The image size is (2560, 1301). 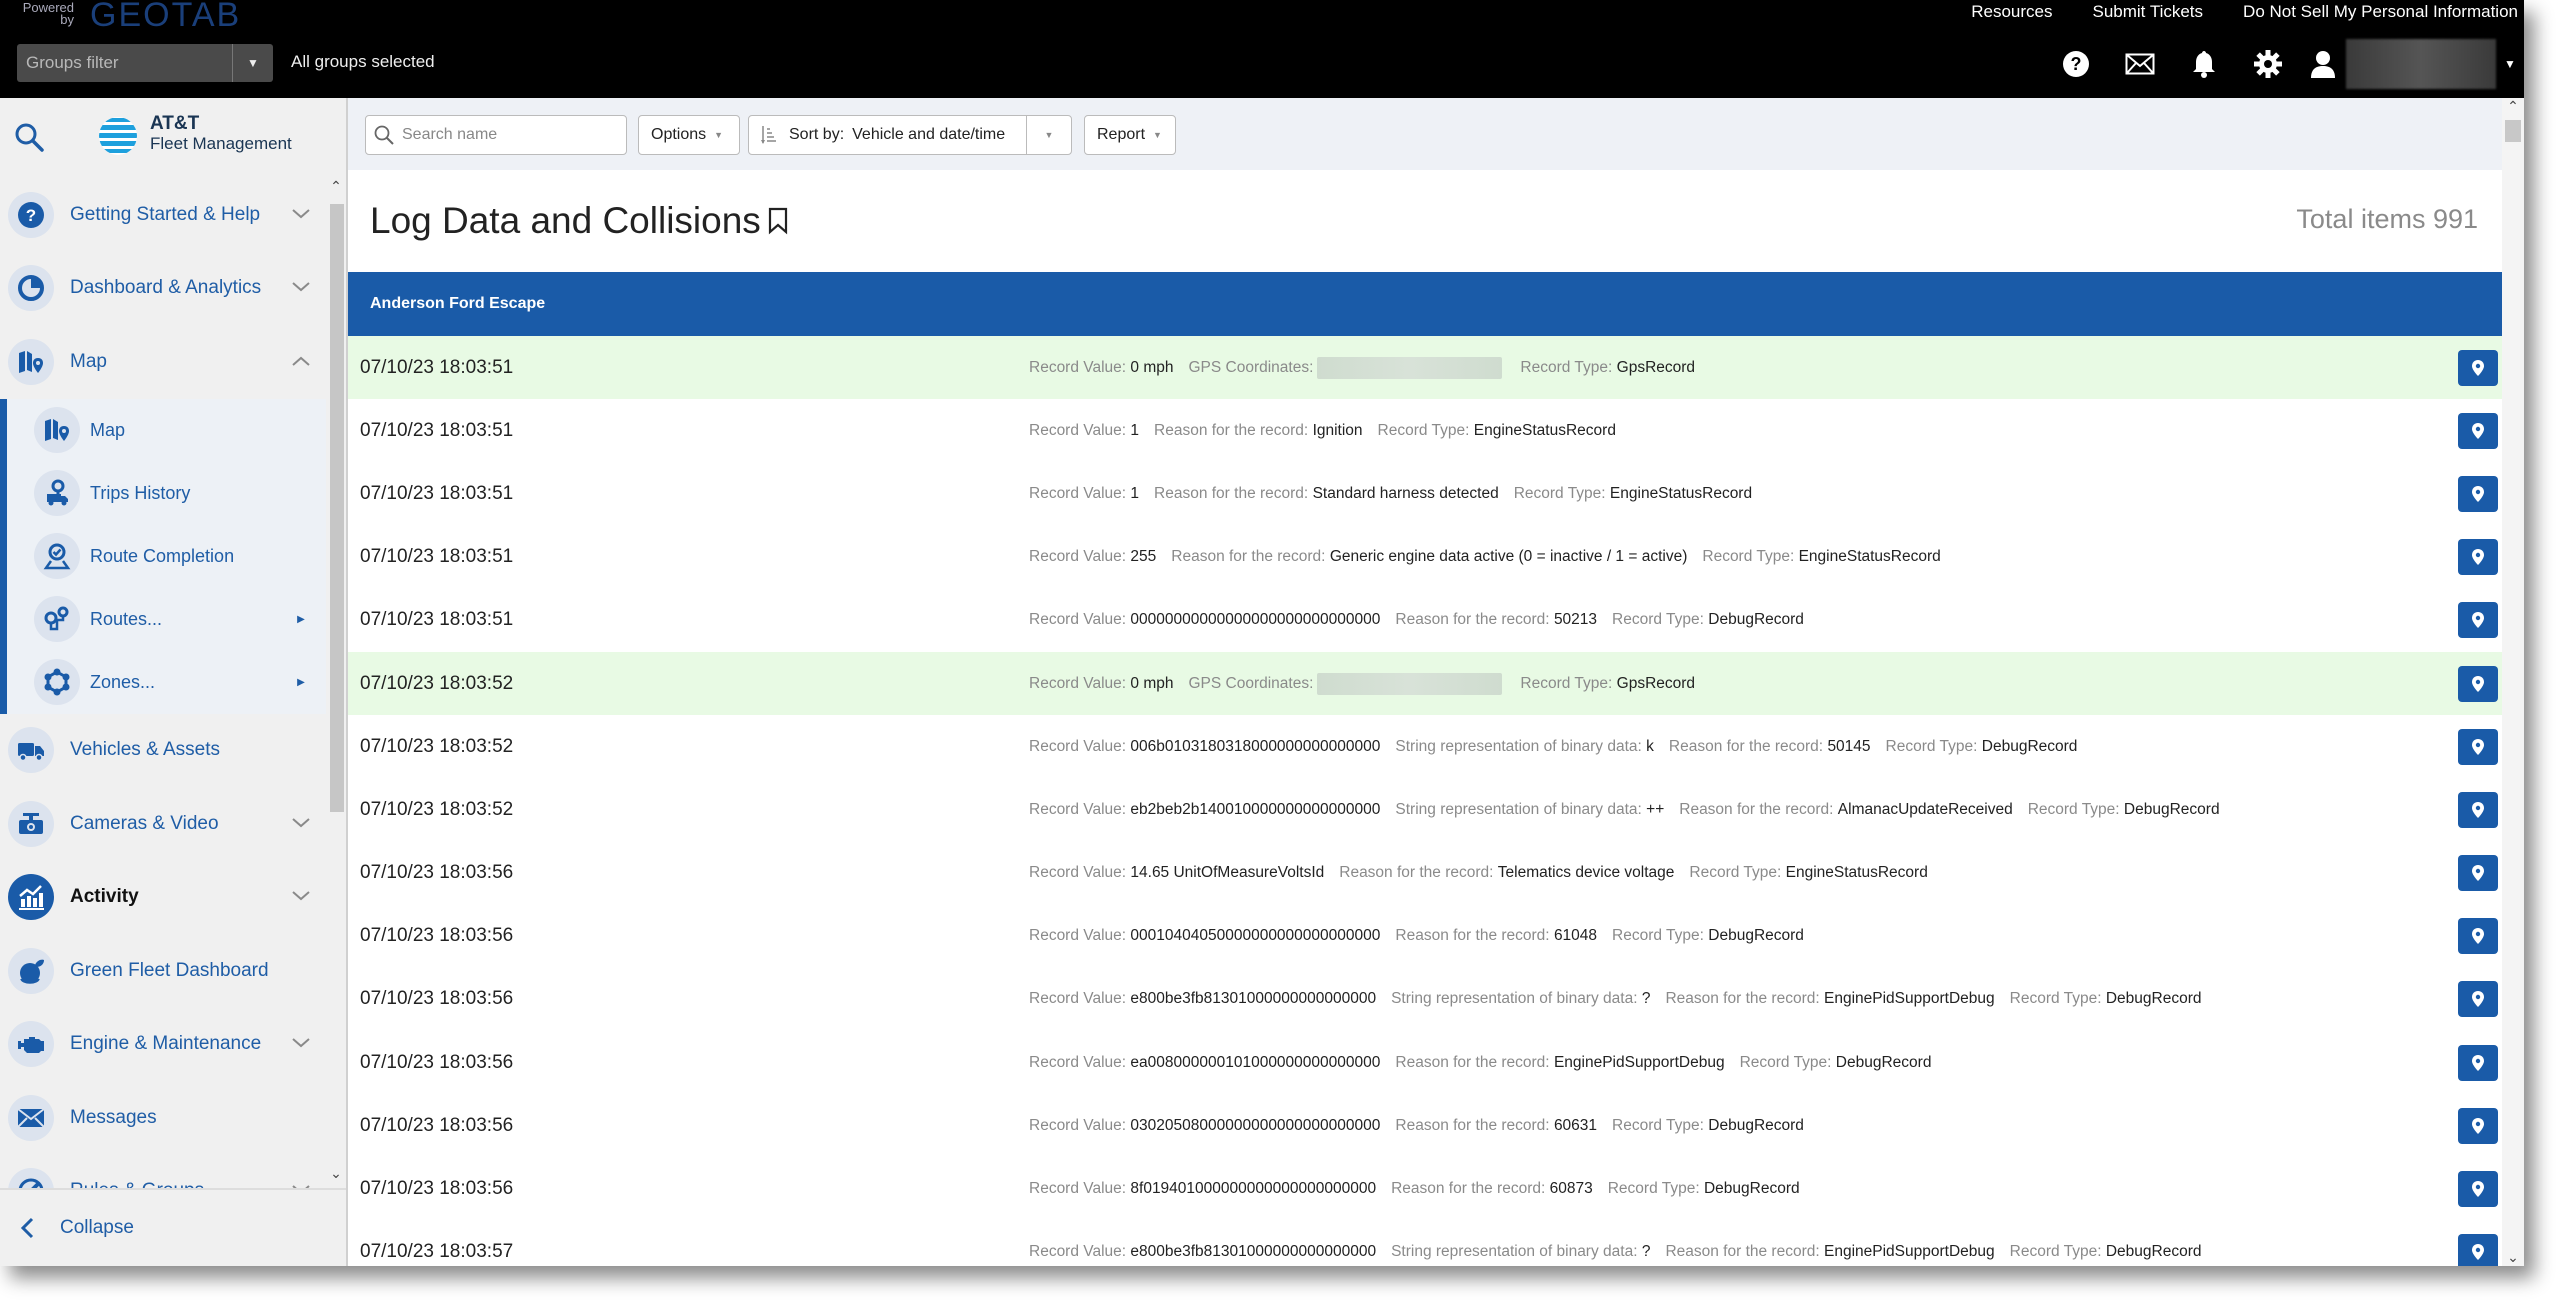 What do you see at coordinates (2510, 64) in the screenshot?
I see `user-menu-caret: ▼` at bounding box center [2510, 64].